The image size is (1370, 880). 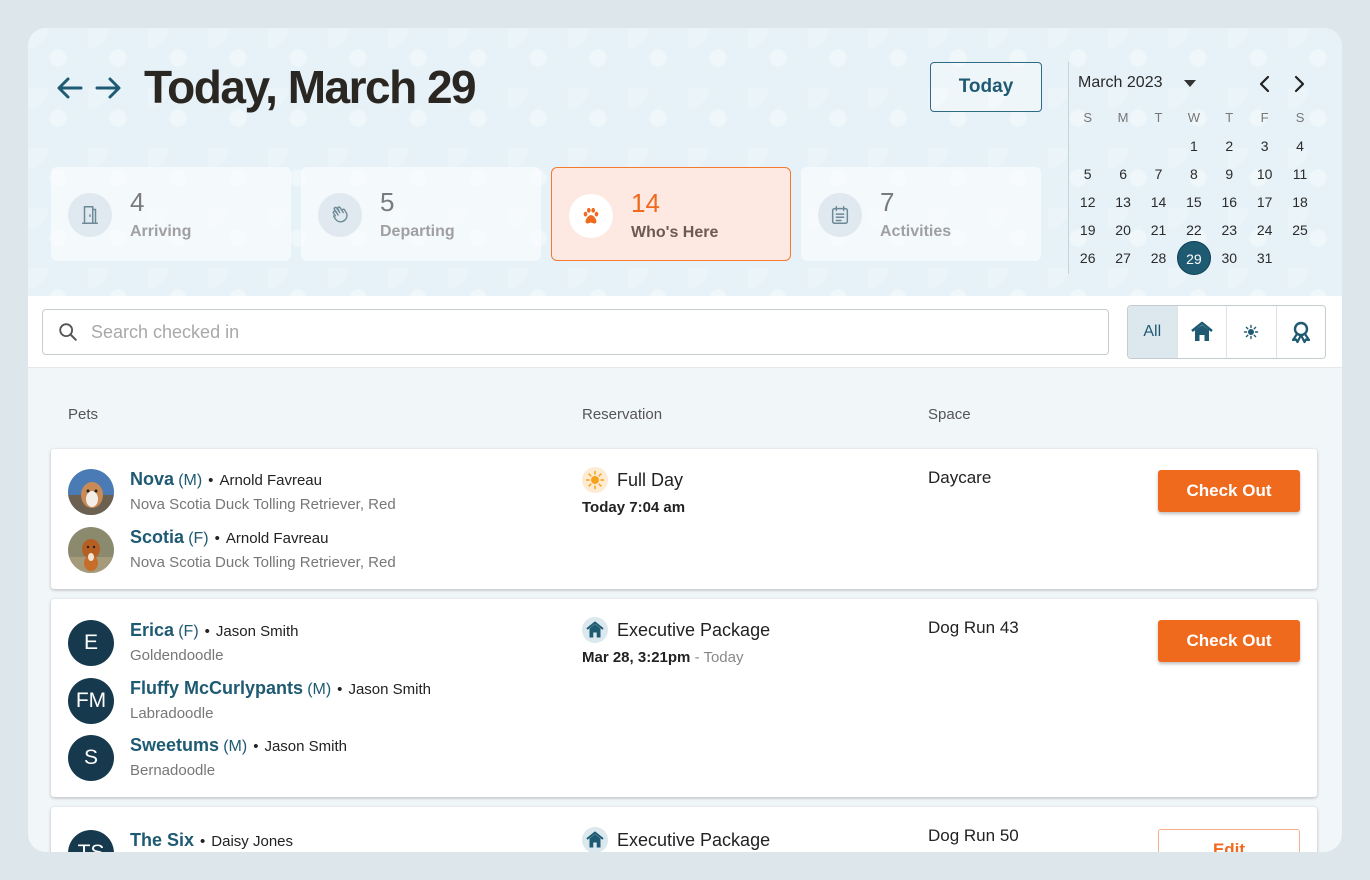 I want to click on stat-card-activities: 7 Activities, so click(x=921, y=214).